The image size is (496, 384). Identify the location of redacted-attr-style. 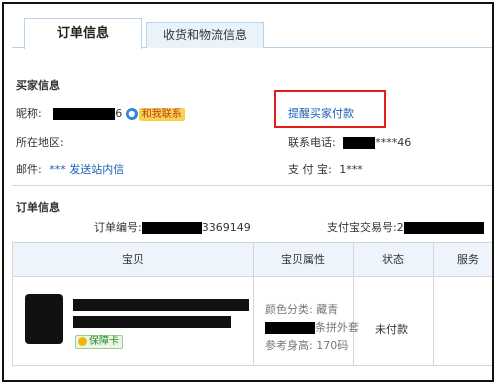
(290, 328).